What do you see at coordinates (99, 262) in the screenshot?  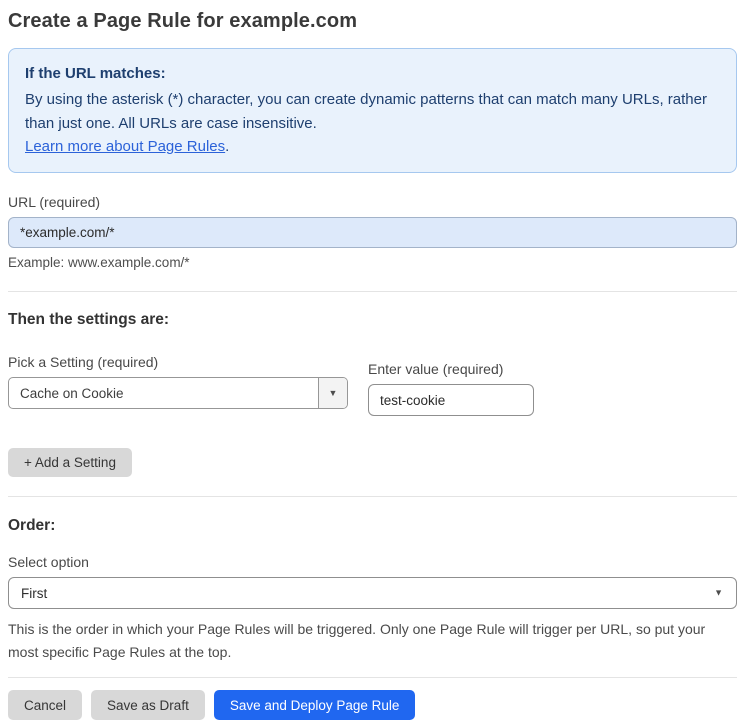 I see `url-example-helper: Example: www.example.com/*` at bounding box center [99, 262].